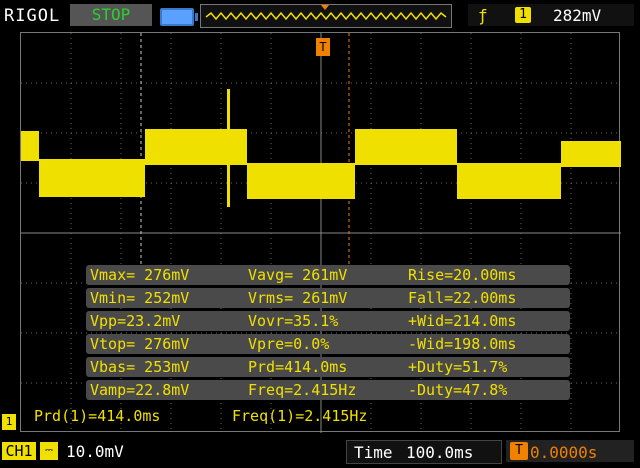 The width and height of the screenshot is (640, 468). I want to click on time-label: Time, so click(373, 452).